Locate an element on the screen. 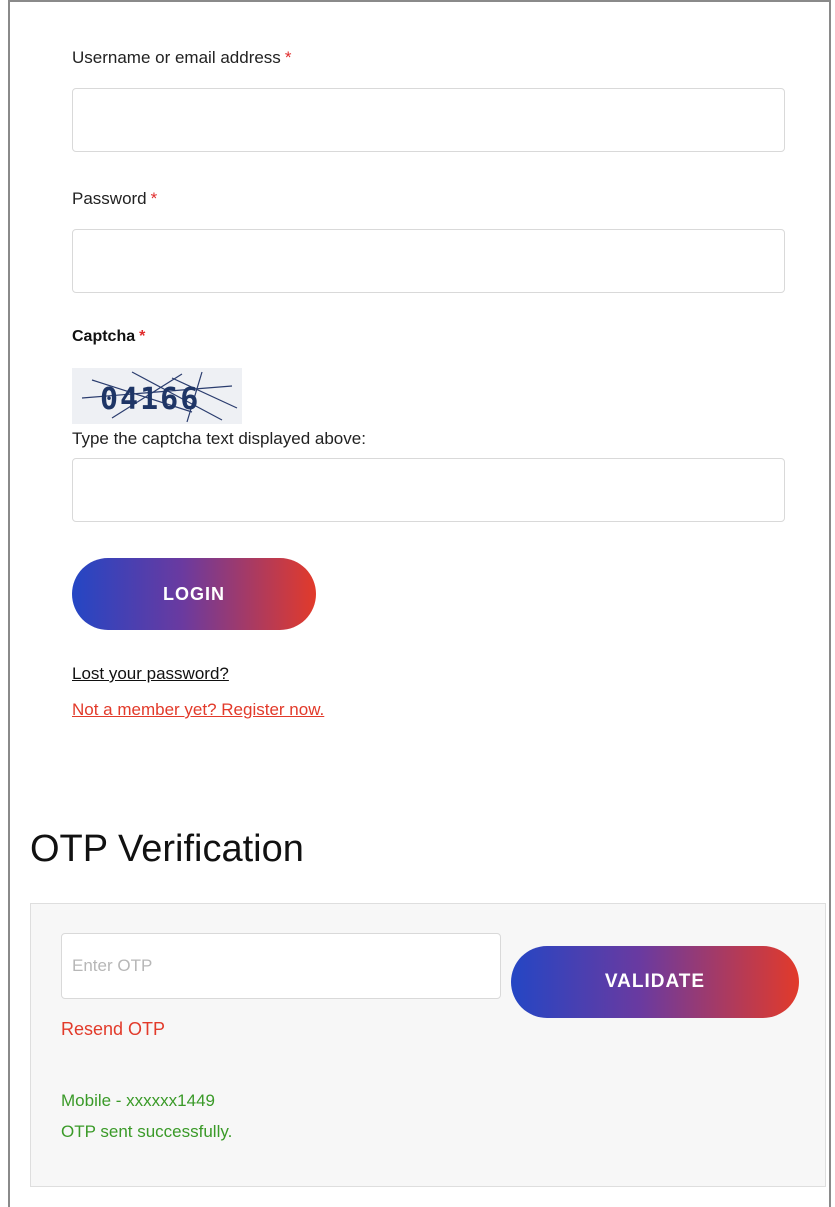  username-label: Username or email address * is located at coordinates (181, 58).